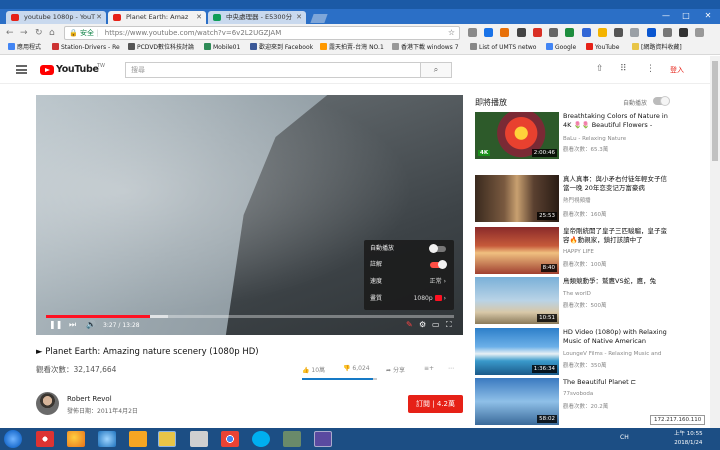 Image resolution: width=720 pixels, height=450 pixels. What do you see at coordinates (167, 439) in the screenshot?
I see `file-explorer-icon` at bounding box center [167, 439].